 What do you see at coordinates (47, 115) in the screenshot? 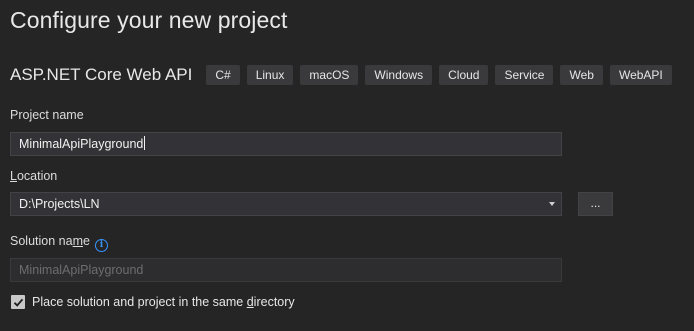
I see `project-name-label: Project name` at bounding box center [47, 115].